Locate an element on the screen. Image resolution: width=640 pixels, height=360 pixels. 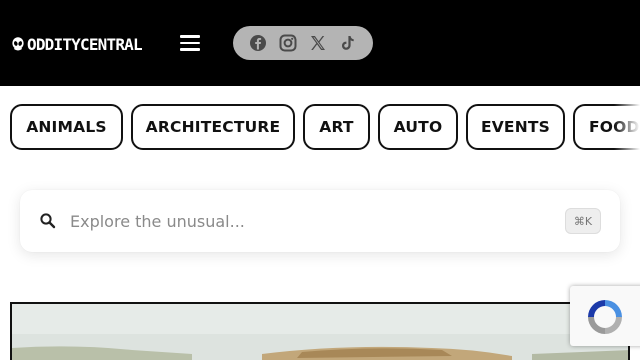
category-auto: AUTO is located at coordinates (418, 127).